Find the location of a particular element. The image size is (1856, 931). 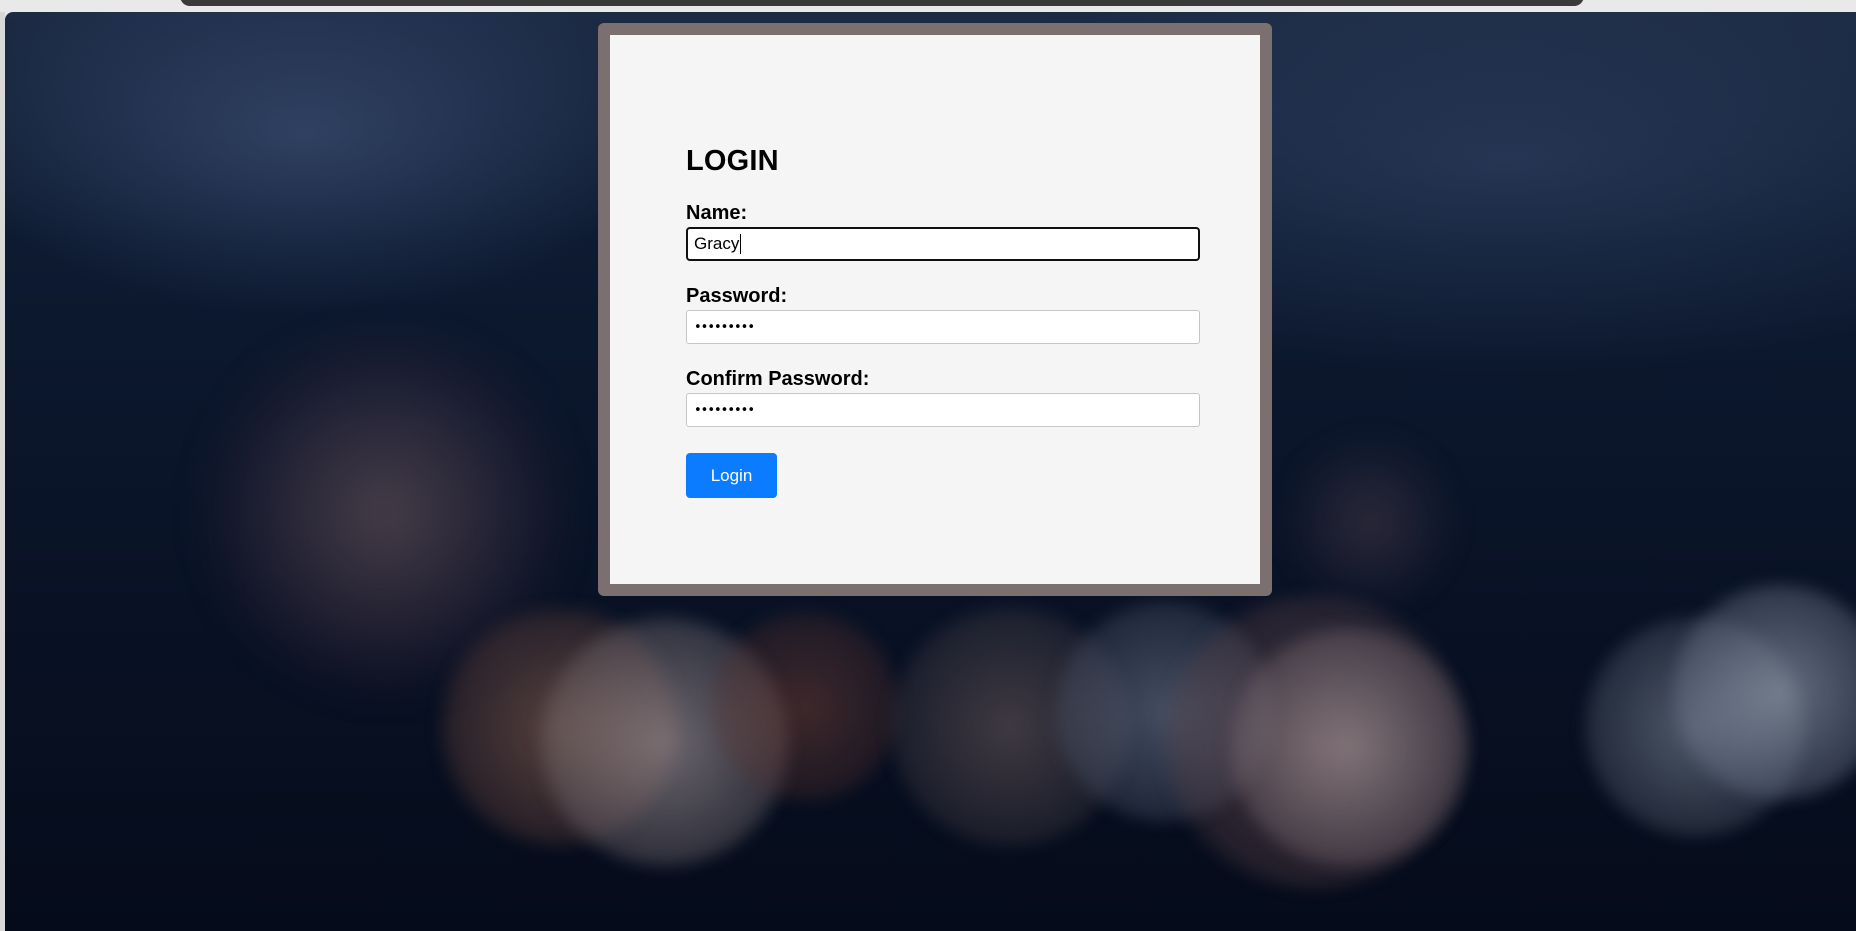

password-label: Password: is located at coordinates (737, 296).